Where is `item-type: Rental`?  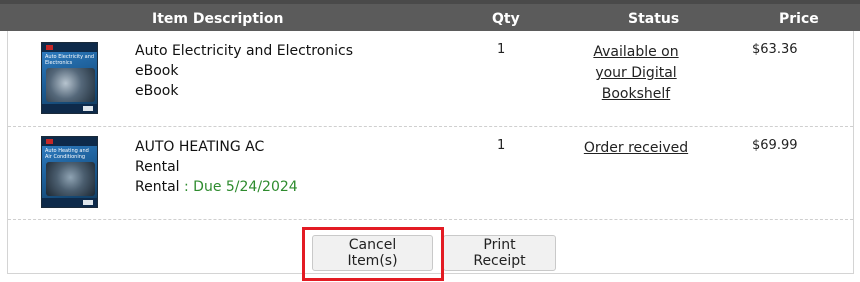 item-type: Rental is located at coordinates (157, 187).